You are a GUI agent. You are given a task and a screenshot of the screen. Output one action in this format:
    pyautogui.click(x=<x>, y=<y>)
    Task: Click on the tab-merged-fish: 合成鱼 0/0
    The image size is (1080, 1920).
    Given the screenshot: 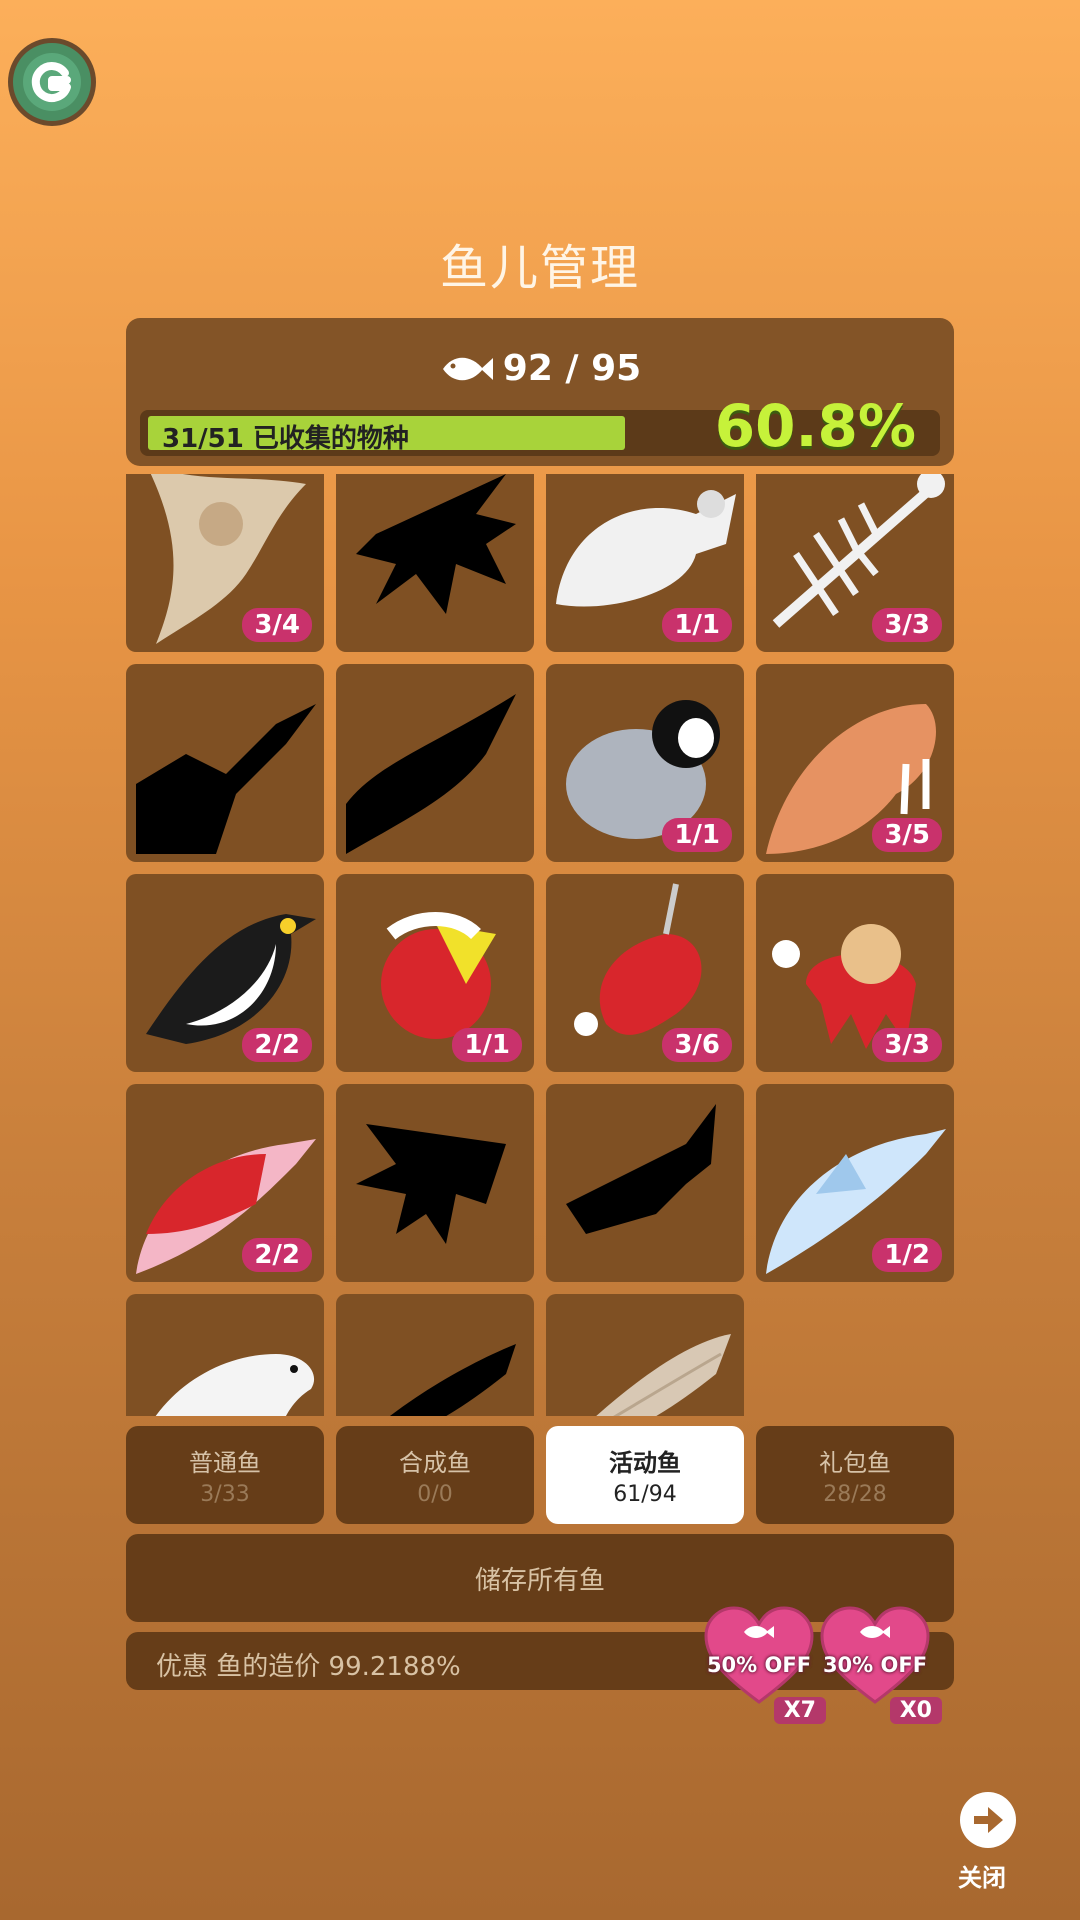 What is the action you would take?
    pyautogui.click(x=435, y=1475)
    